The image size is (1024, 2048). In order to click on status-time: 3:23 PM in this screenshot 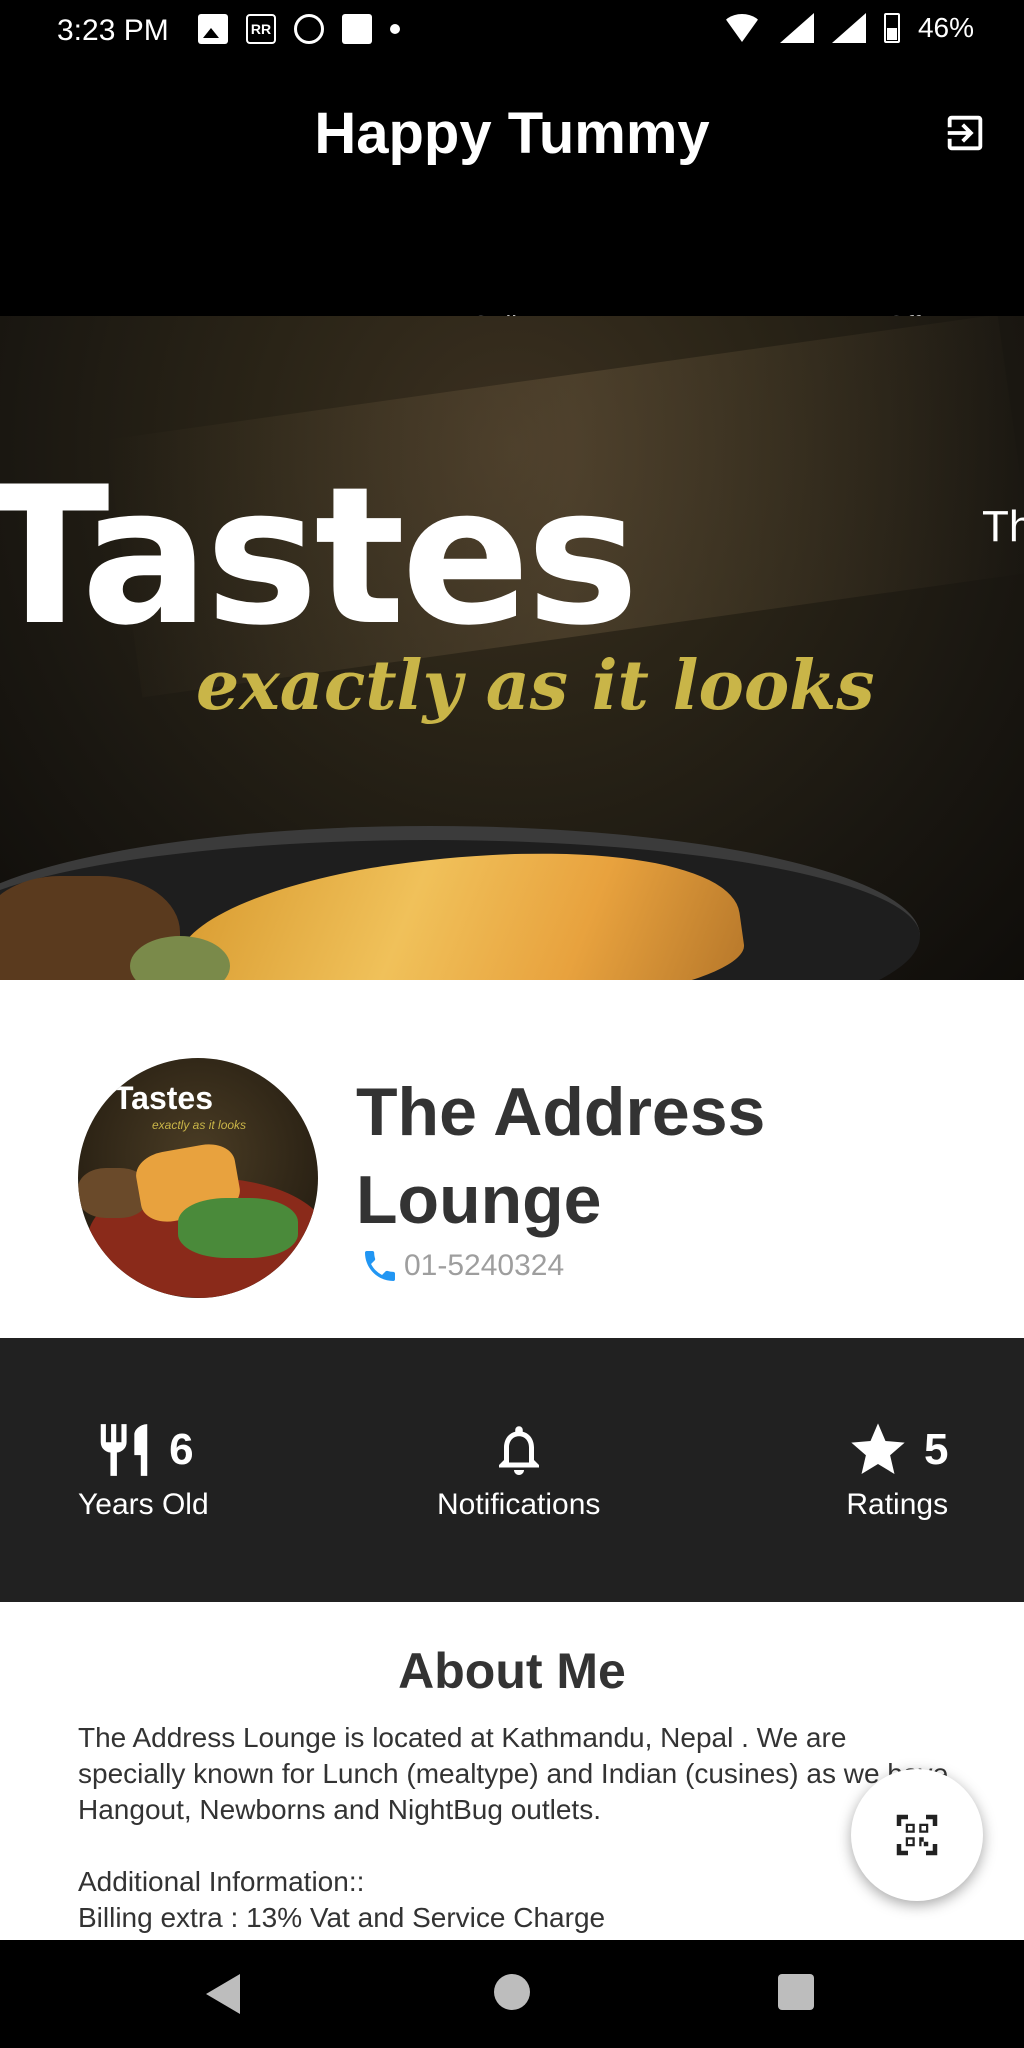, I will do `click(113, 30)`.